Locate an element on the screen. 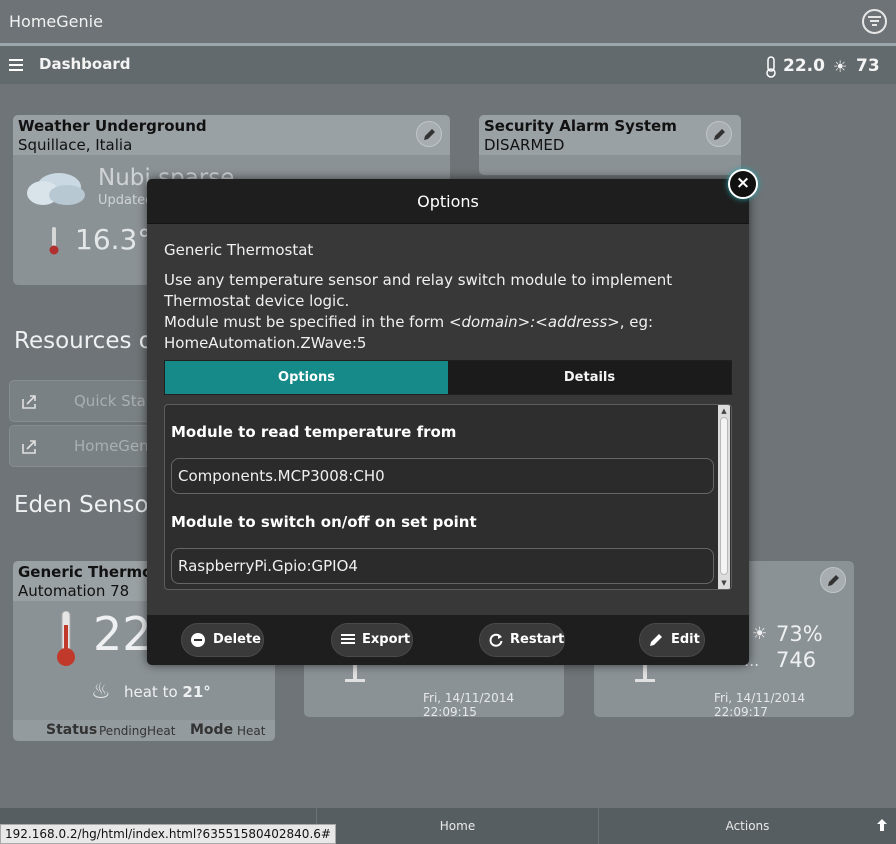 Image resolution: width=896 pixels, height=844 pixels. close-button: × is located at coordinates (743, 184).